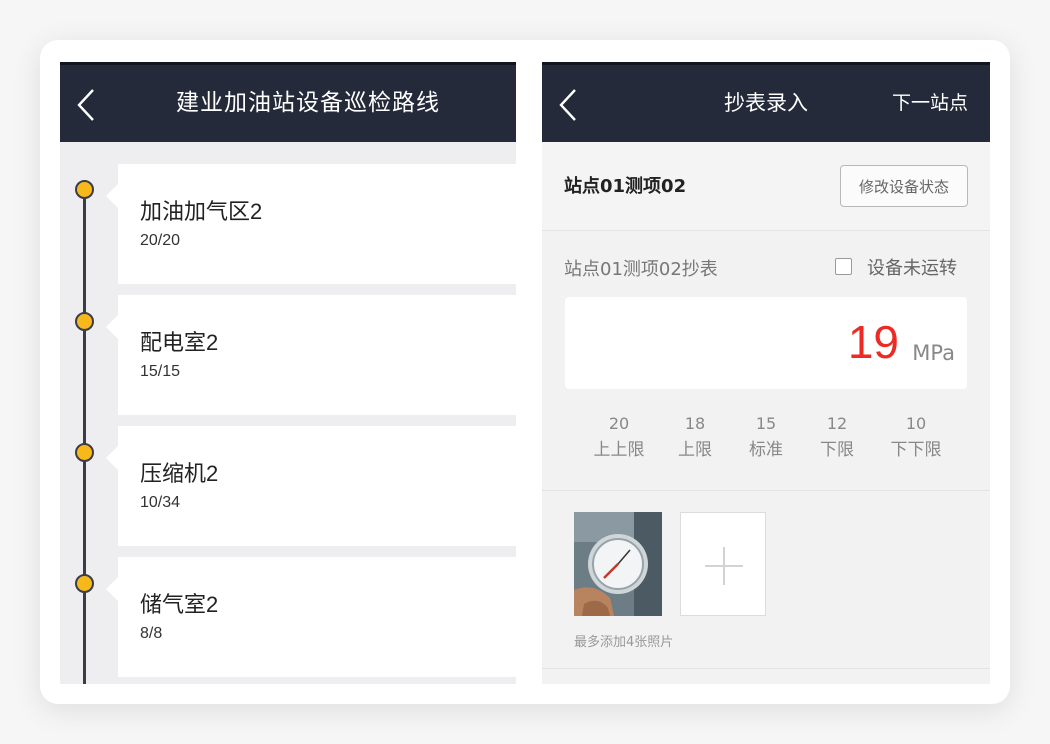 Image resolution: width=1050 pixels, height=744 pixels. I want to click on limit-label: 上上限, so click(619, 450).